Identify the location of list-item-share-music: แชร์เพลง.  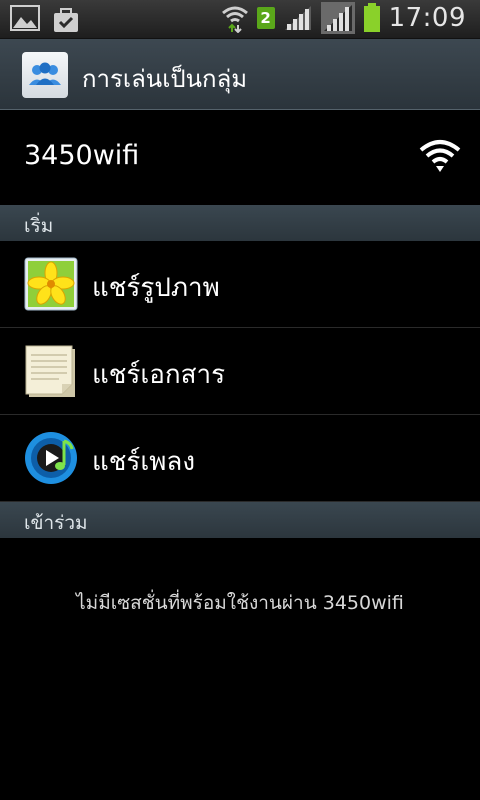
(240, 458).